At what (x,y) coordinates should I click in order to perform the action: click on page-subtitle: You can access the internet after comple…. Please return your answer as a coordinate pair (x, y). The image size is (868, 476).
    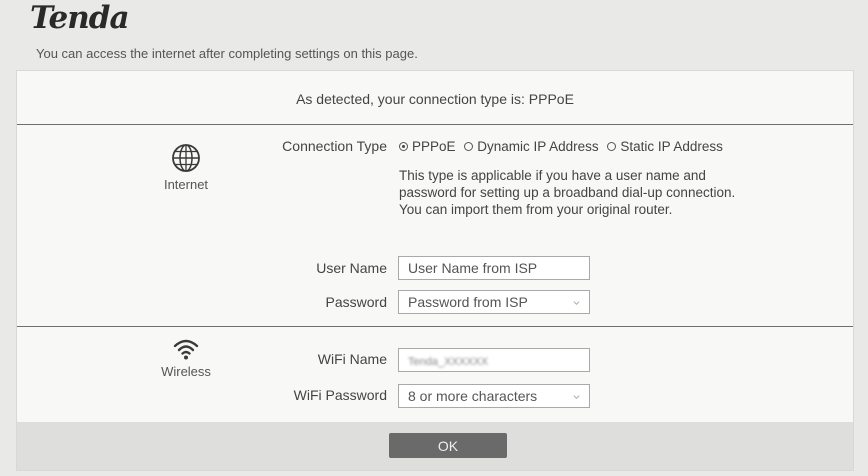
    Looking at the image, I should click on (227, 53).